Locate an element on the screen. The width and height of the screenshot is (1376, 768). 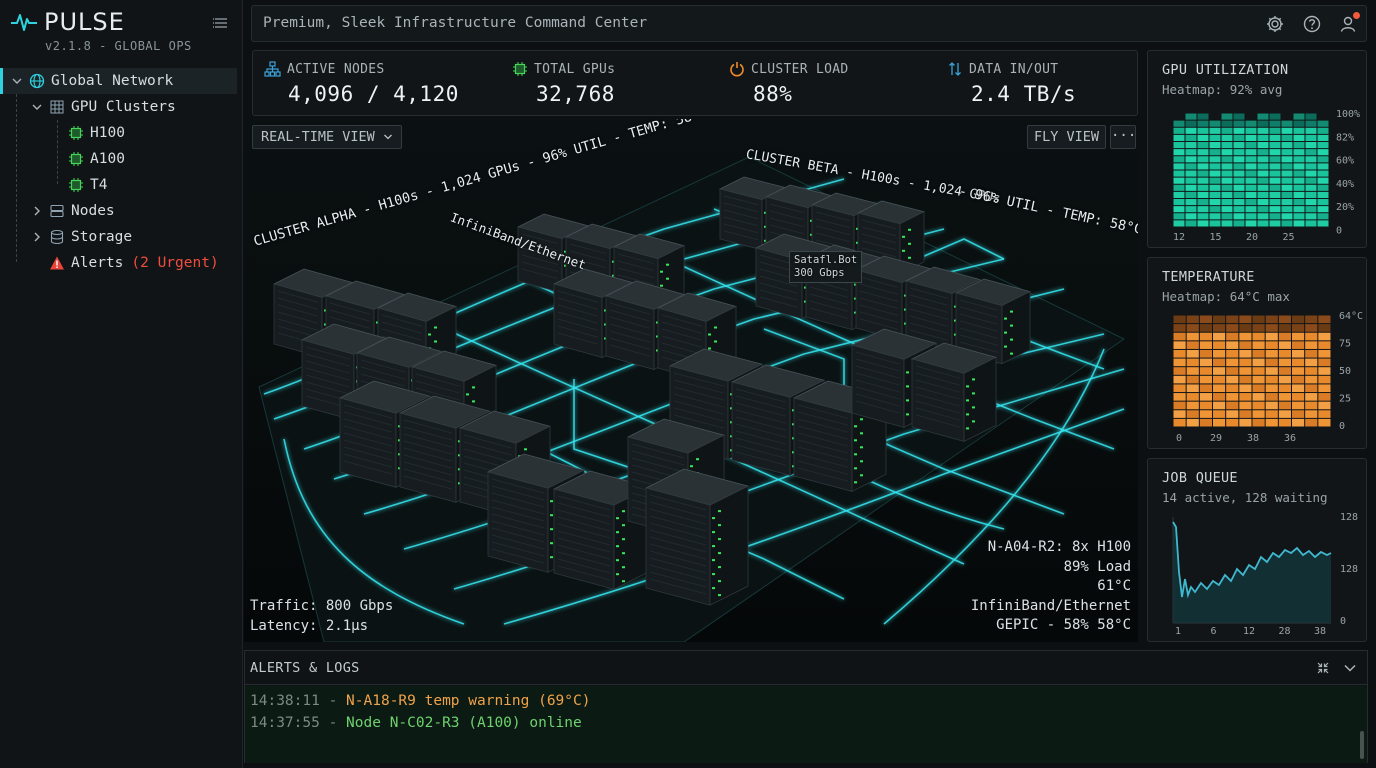
nav-item-gpu-clusters: GPU Clusters is located at coordinates (121, 107).